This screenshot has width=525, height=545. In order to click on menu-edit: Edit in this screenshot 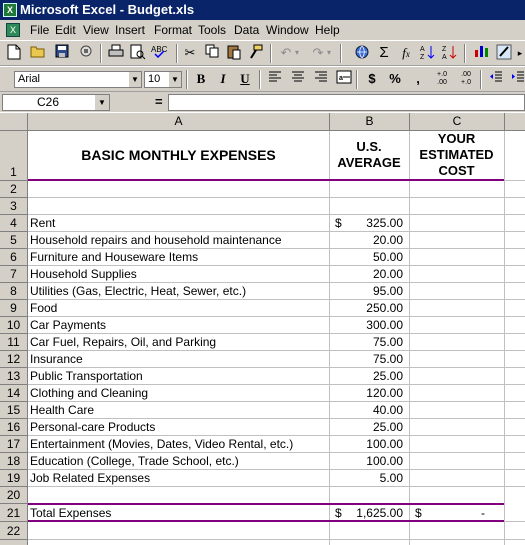, I will do `click(65, 30)`.